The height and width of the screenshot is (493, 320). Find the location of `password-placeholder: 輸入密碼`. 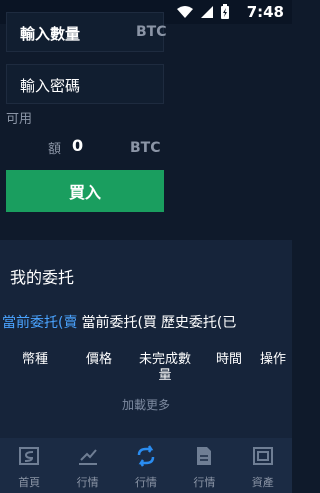

password-placeholder: 輸入密碼 is located at coordinates (50, 86).